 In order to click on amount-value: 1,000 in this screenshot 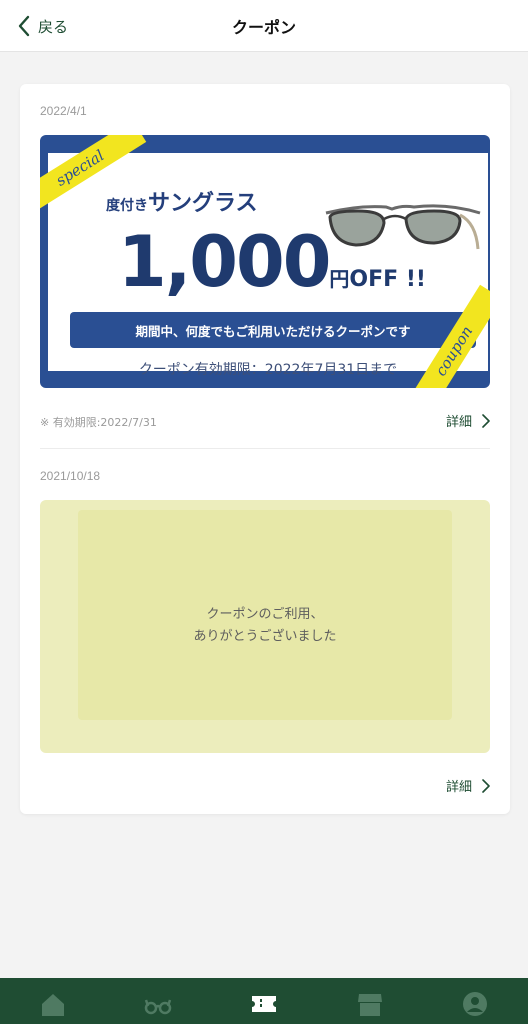, I will do `click(224, 262)`.